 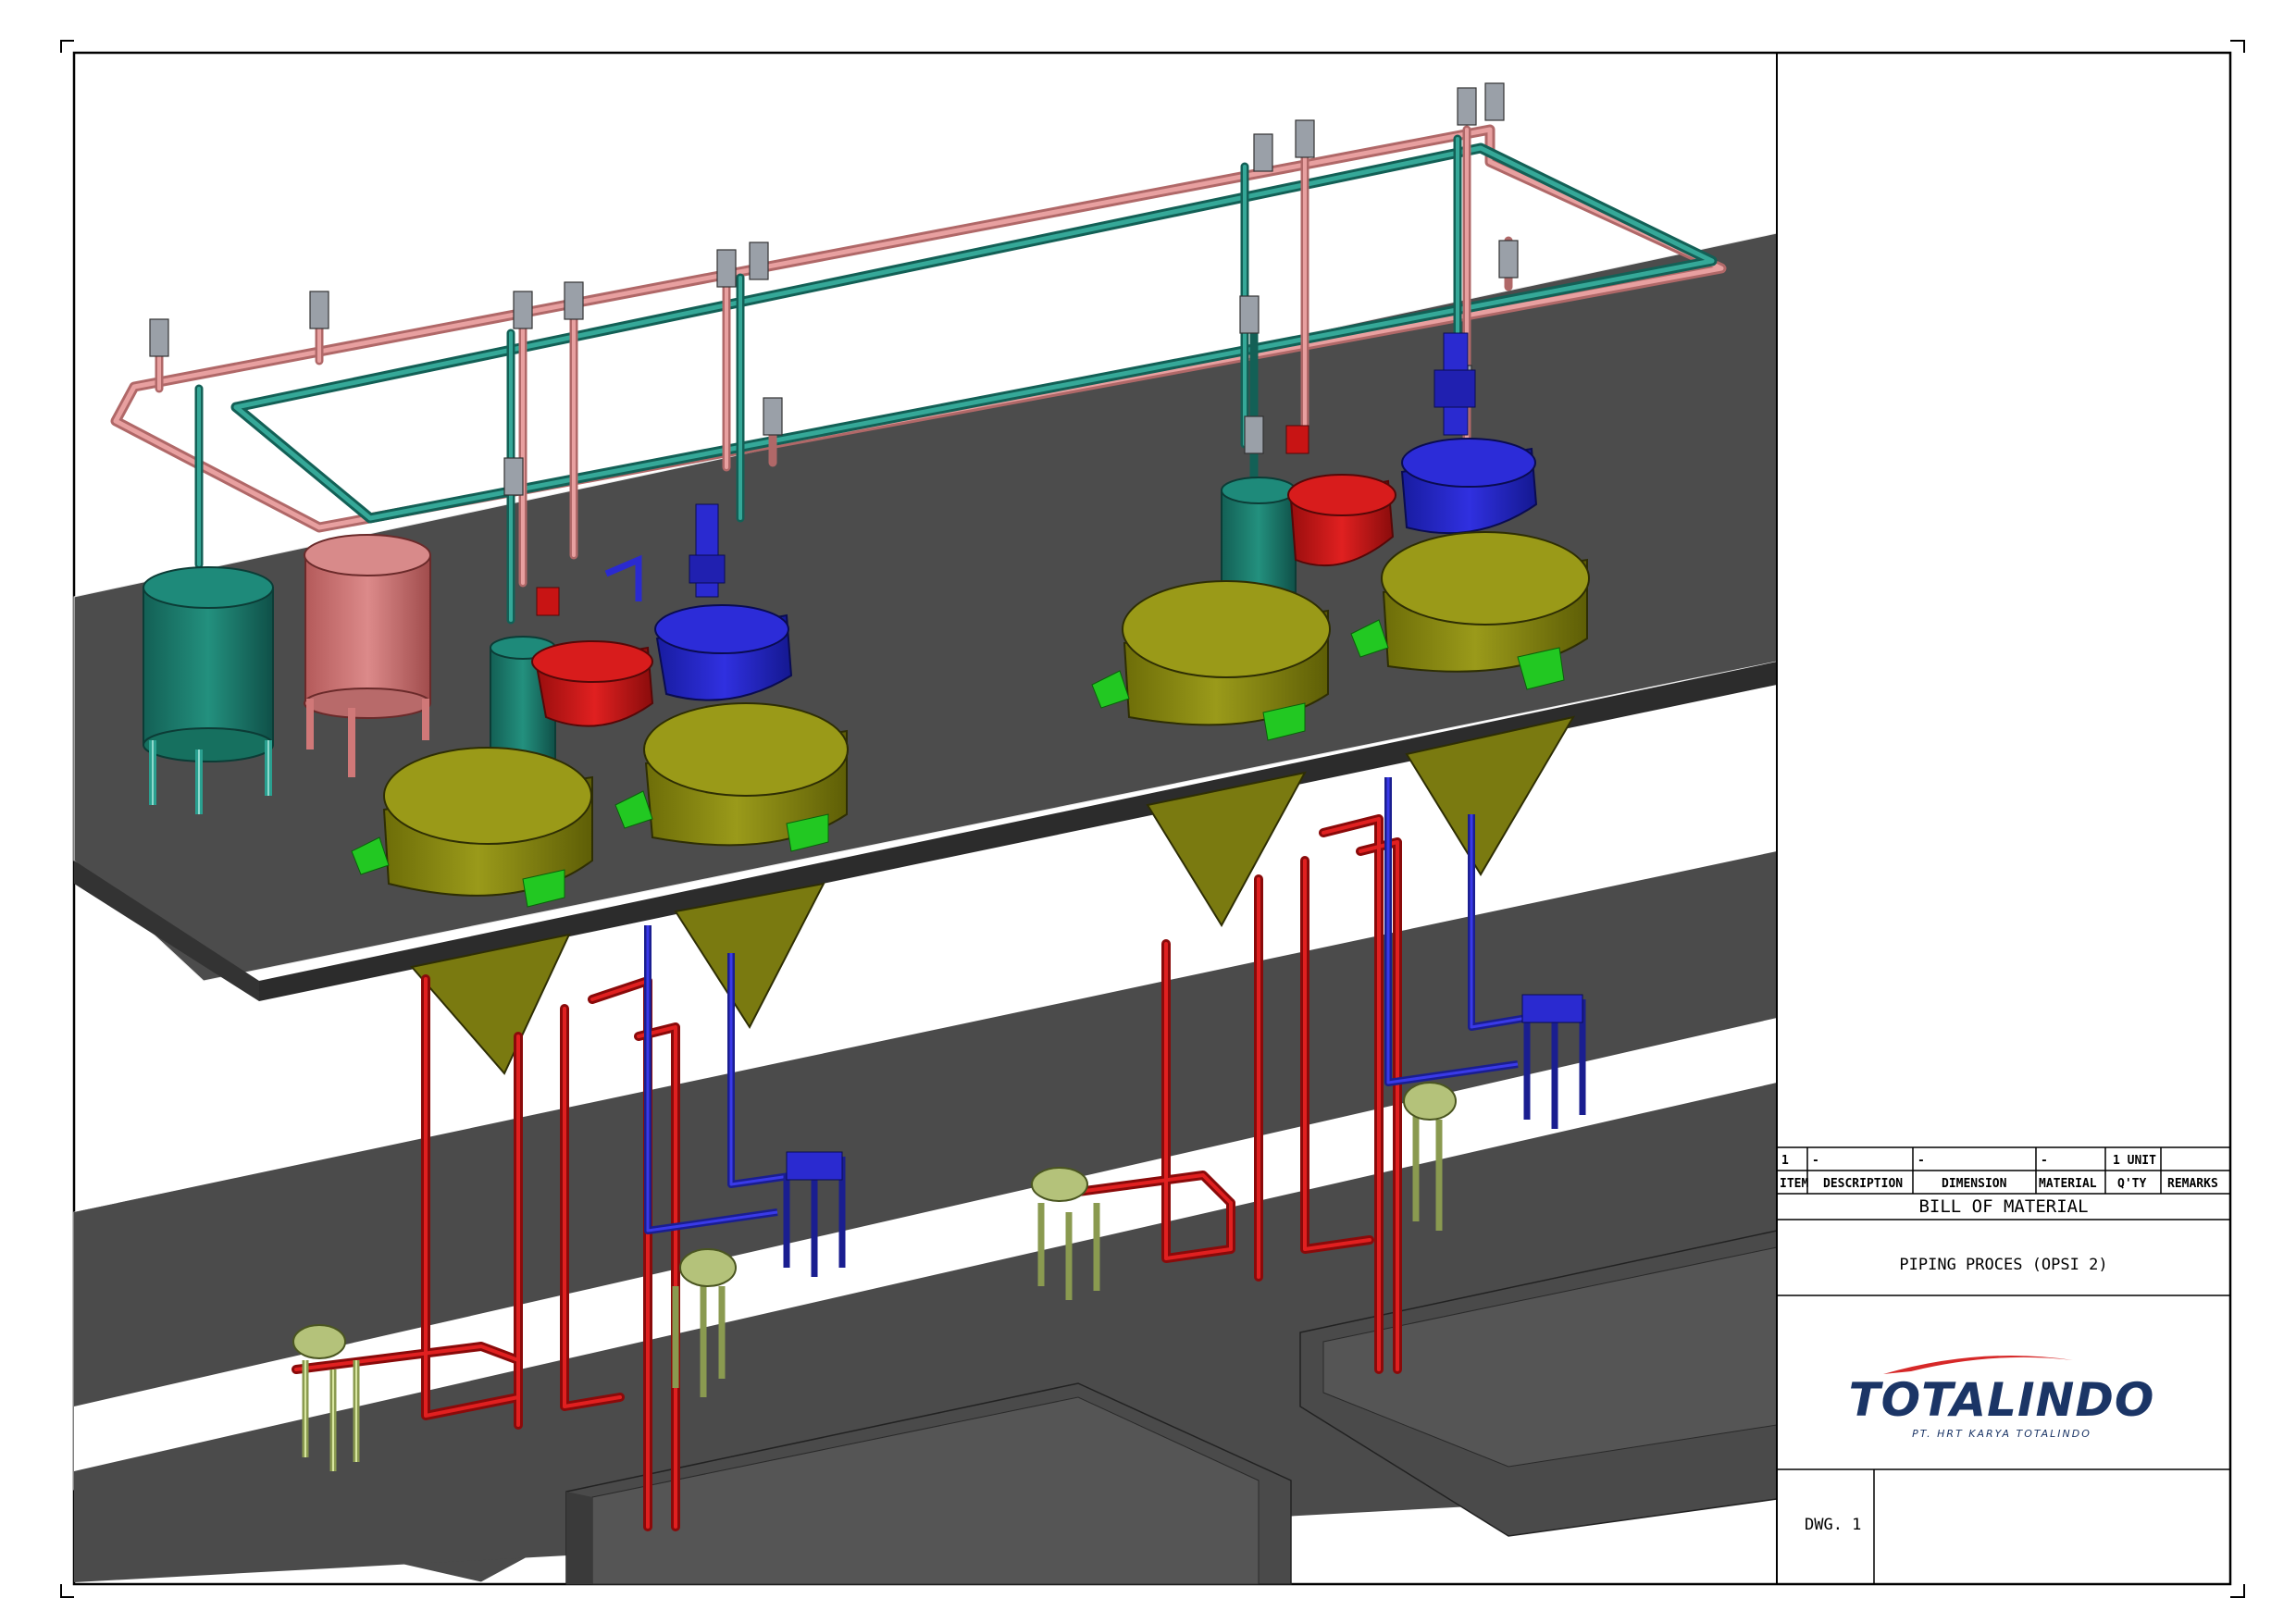 I want to click on bom-header-description: DESCRIPTION, so click(x=1863, y=1184).